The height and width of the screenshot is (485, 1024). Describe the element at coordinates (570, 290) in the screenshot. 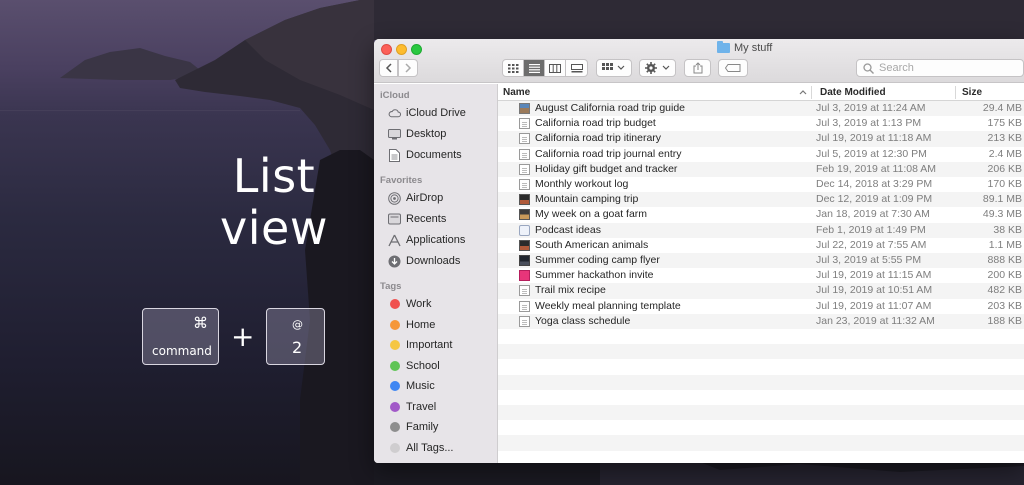

I see `file-name: Trail mix recipe` at that location.